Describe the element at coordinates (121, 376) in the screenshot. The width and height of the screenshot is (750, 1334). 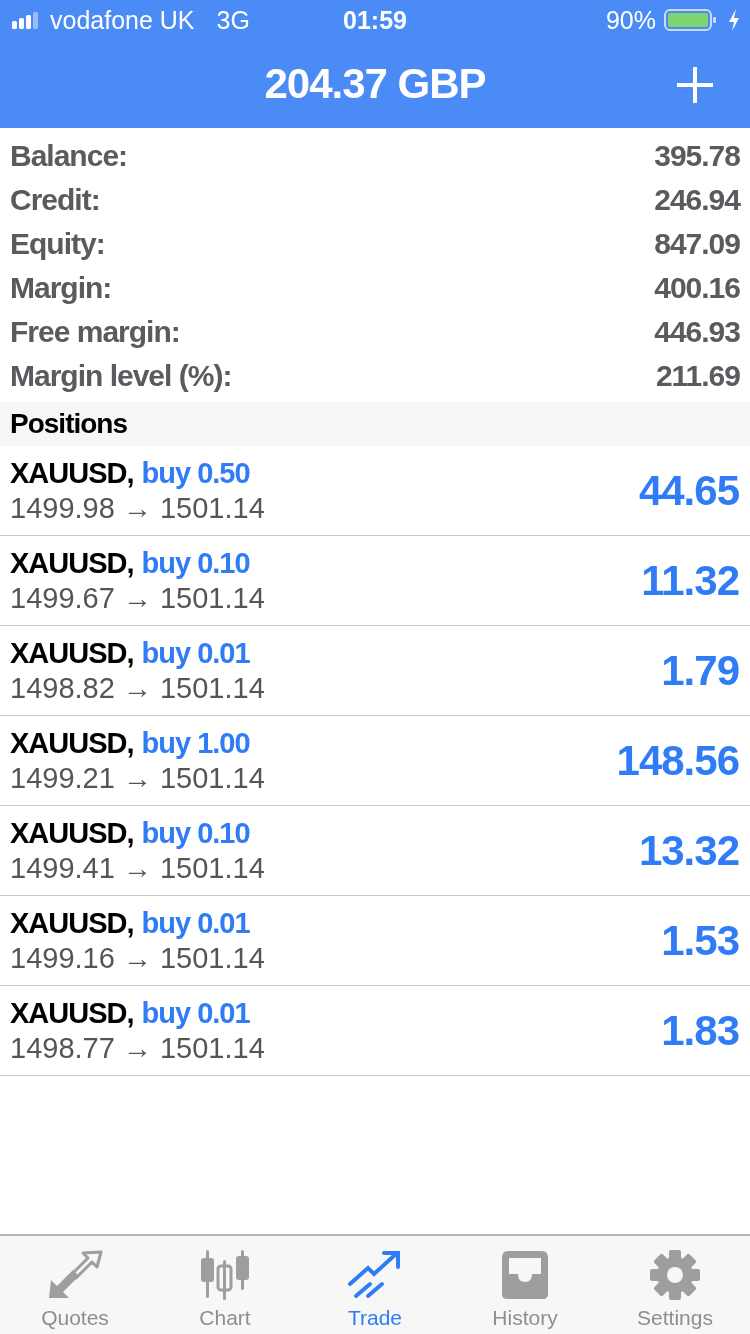
I see `summary-label: Margin level (%):` at that location.